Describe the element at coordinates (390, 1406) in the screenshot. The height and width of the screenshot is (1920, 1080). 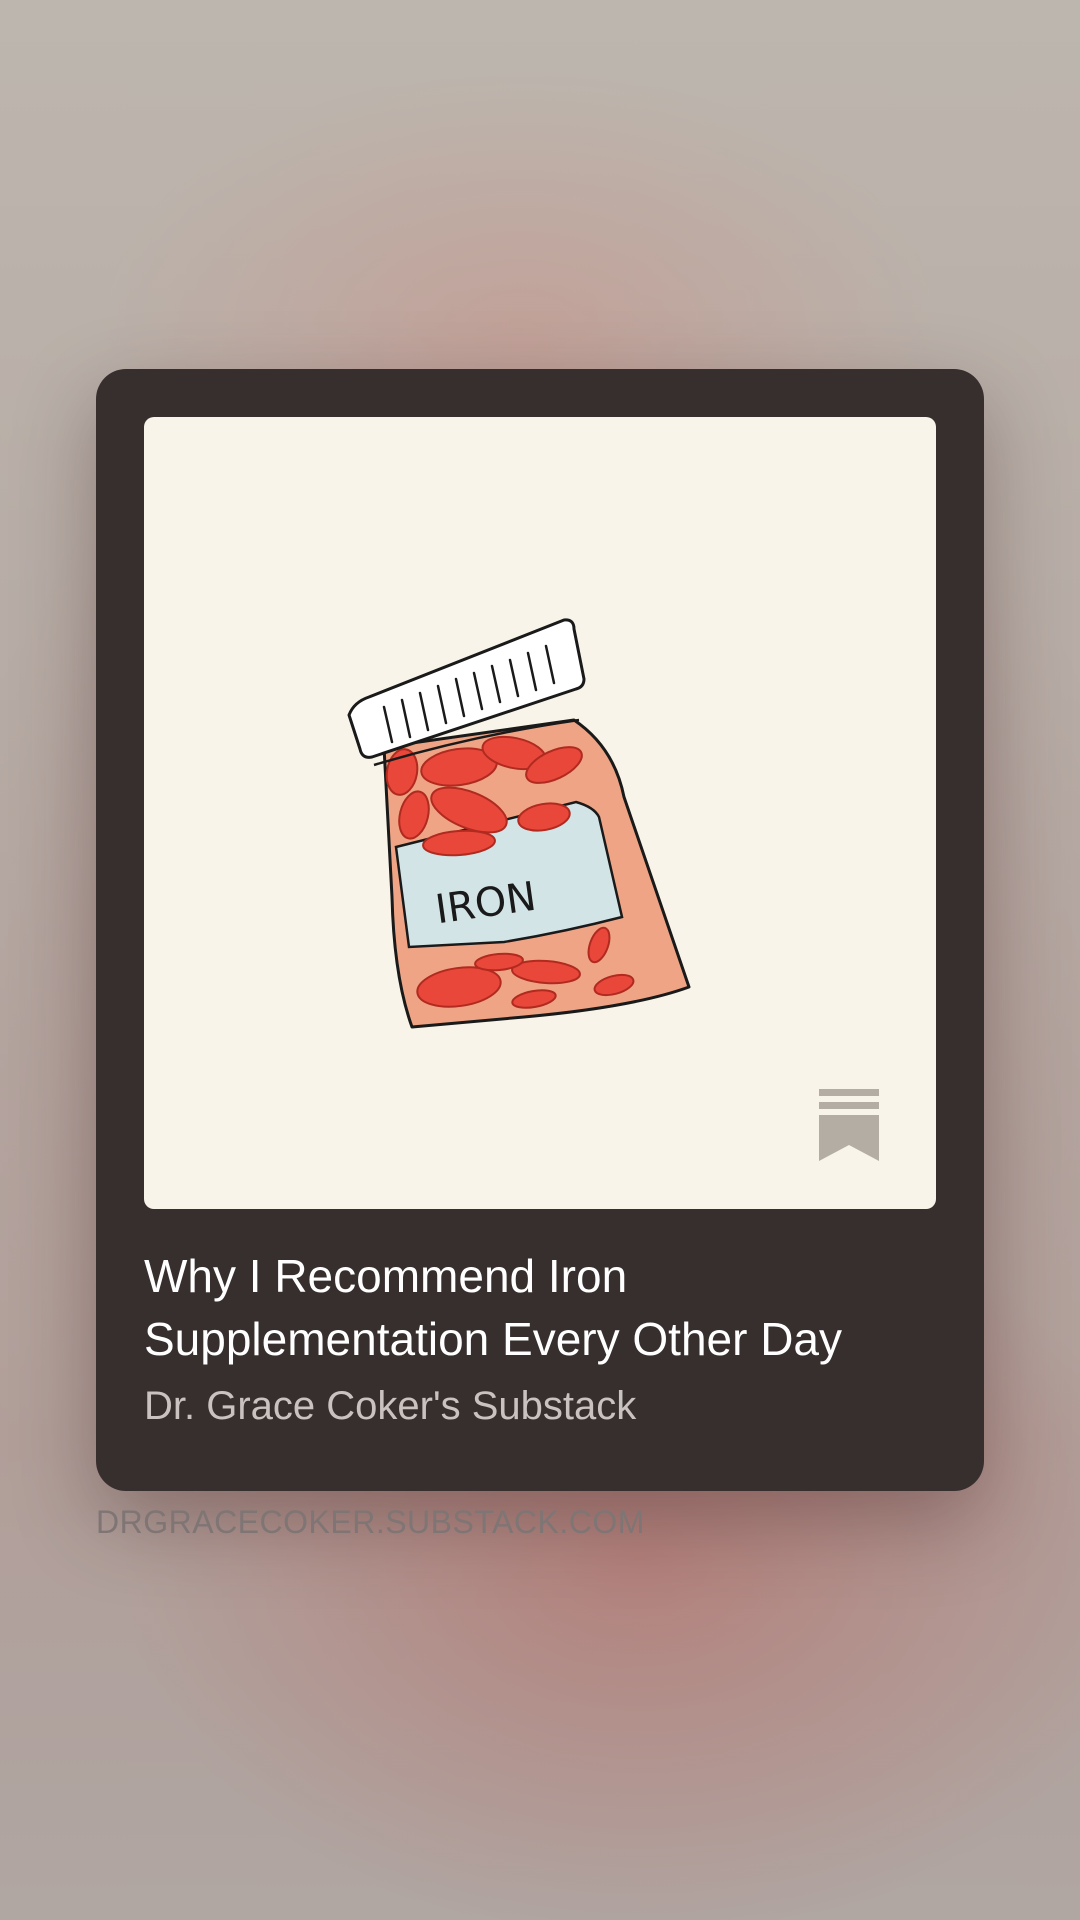
I see `publication-name: Dr. Grace Coker's Substack` at that location.